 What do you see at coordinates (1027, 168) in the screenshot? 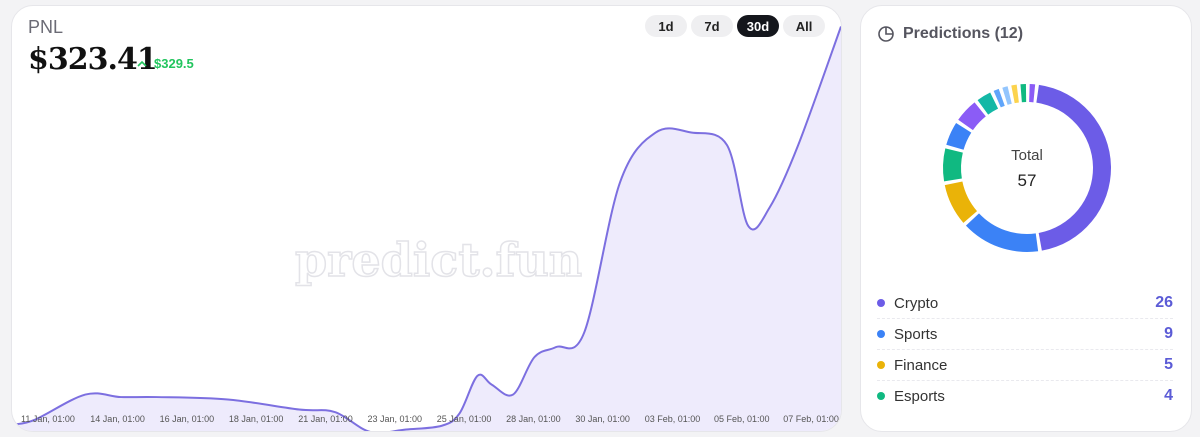
I see `predictions-donut` at bounding box center [1027, 168].